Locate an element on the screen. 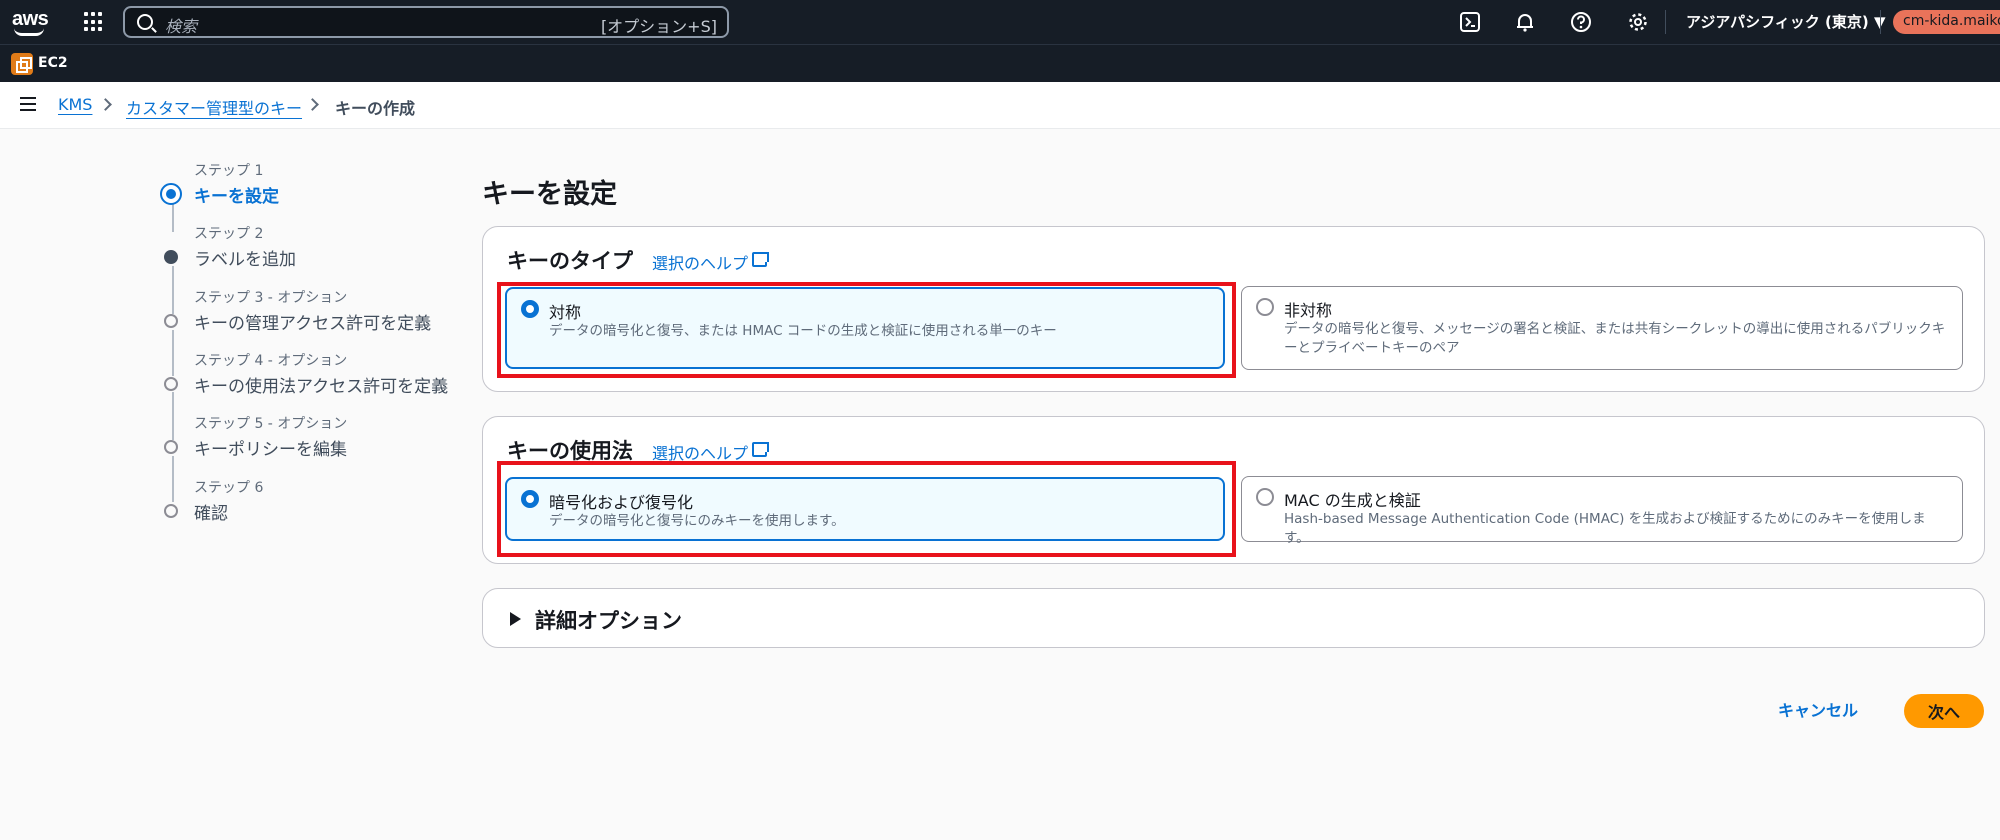 This screenshot has height=840, width=2000. key-type-heading: キーのタイプ is located at coordinates (570, 261).